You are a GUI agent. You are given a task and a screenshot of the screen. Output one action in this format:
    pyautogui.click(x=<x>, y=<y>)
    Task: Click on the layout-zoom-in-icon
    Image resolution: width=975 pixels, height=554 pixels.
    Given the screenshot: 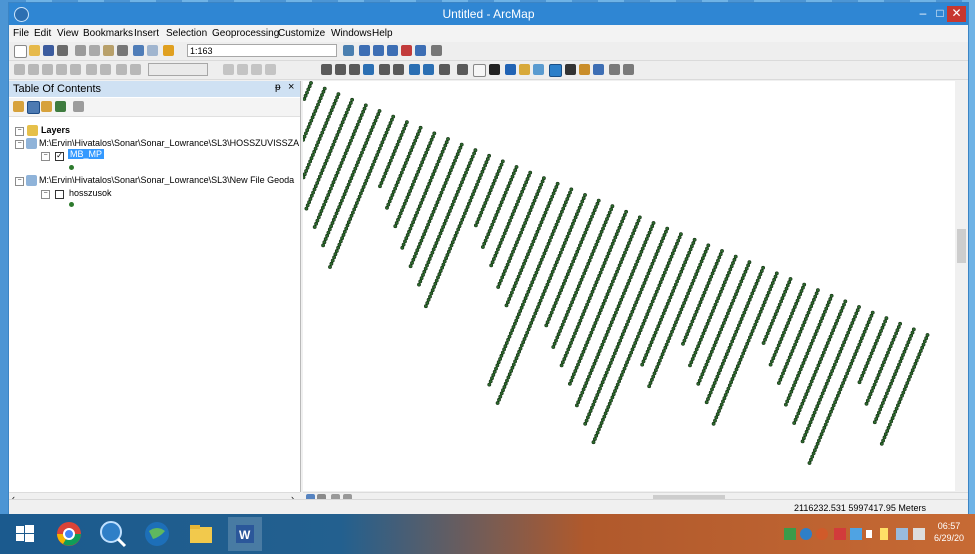 What is the action you would take?
    pyautogui.click(x=33, y=69)
    